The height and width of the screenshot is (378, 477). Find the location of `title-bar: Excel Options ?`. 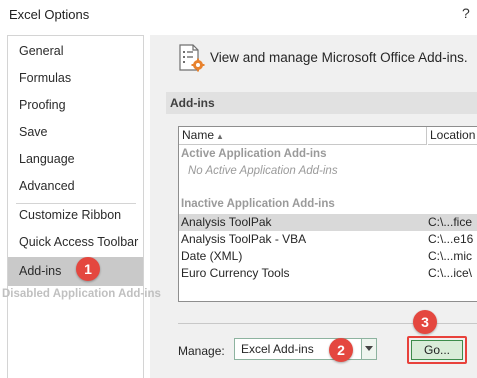

title-bar: Excel Options ? is located at coordinates (238, 15).